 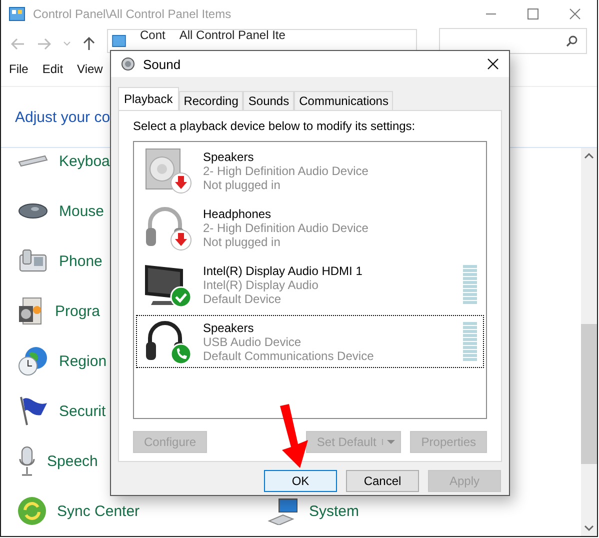 What do you see at coordinates (98, 511) in the screenshot?
I see `control-panel-item: Sync Center` at bounding box center [98, 511].